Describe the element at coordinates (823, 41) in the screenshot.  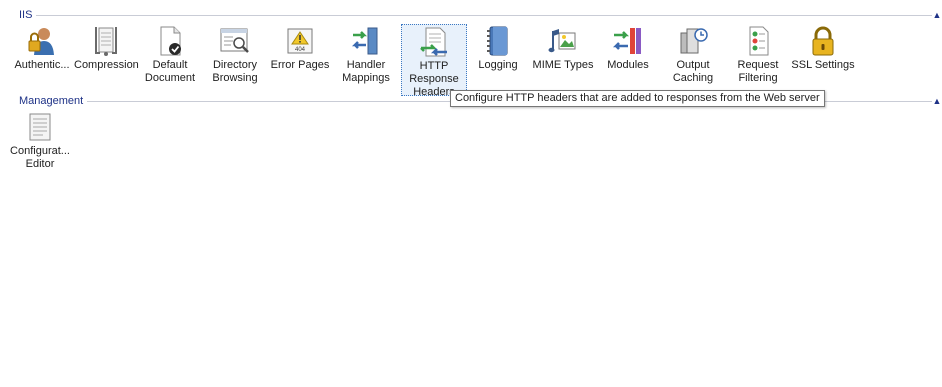
I see `padlock-icon` at that location.